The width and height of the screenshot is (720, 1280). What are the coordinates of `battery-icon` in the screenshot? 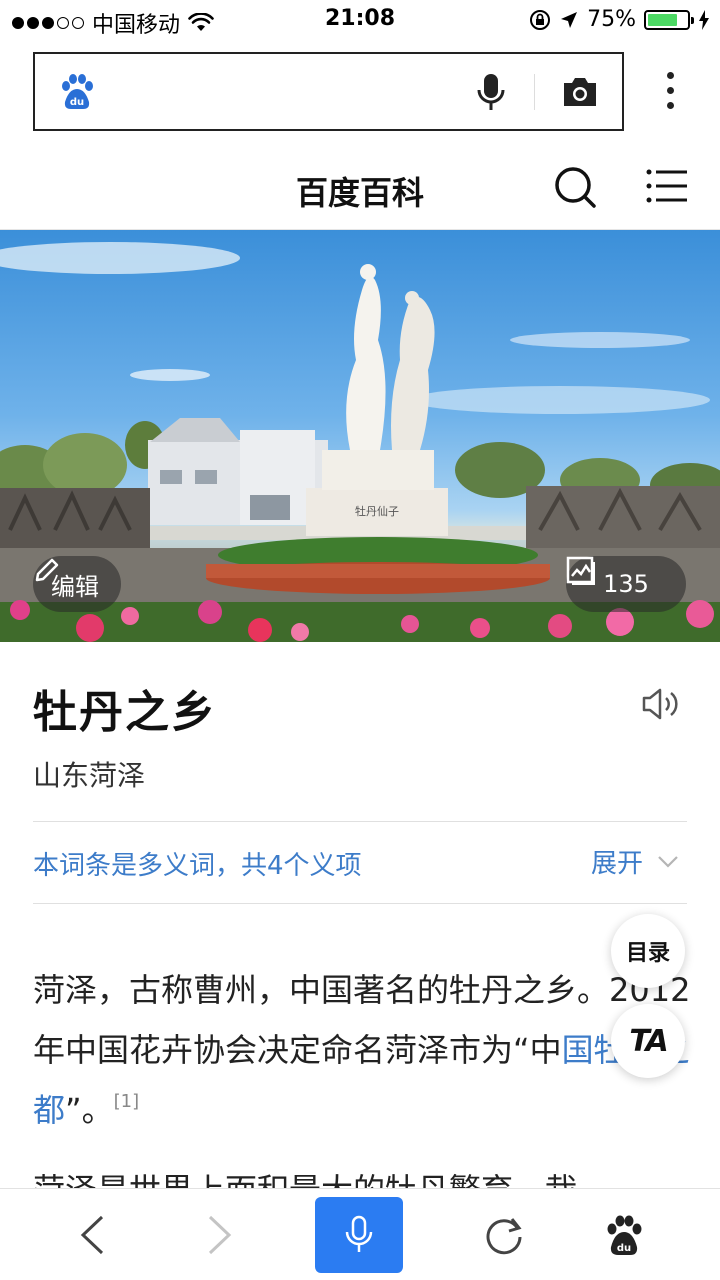 It's located at (669, 19).